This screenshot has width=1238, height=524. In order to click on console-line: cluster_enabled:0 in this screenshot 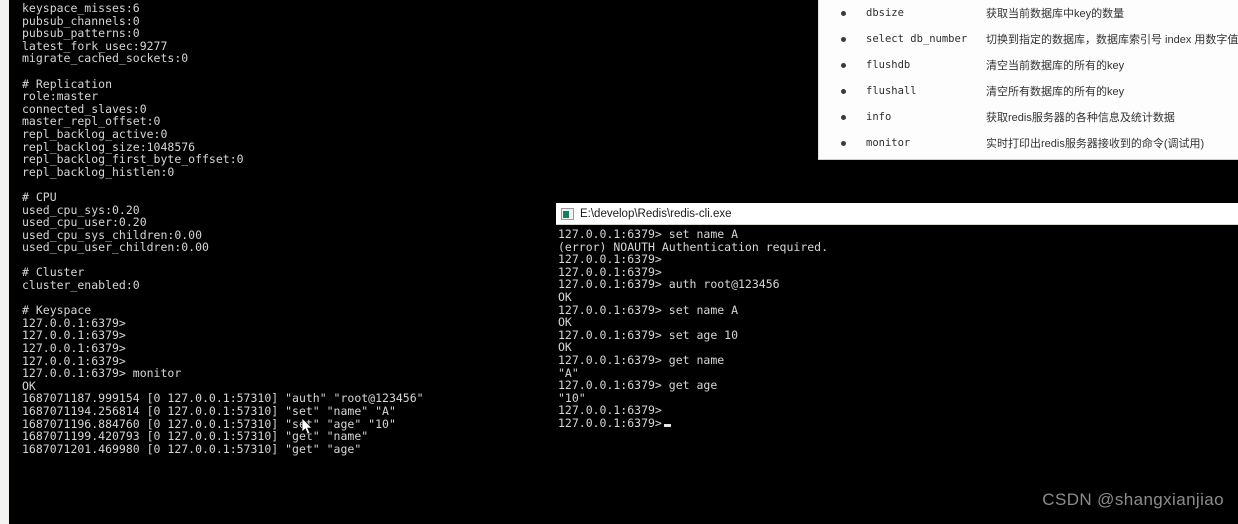, I will do `click(81, 285)`.